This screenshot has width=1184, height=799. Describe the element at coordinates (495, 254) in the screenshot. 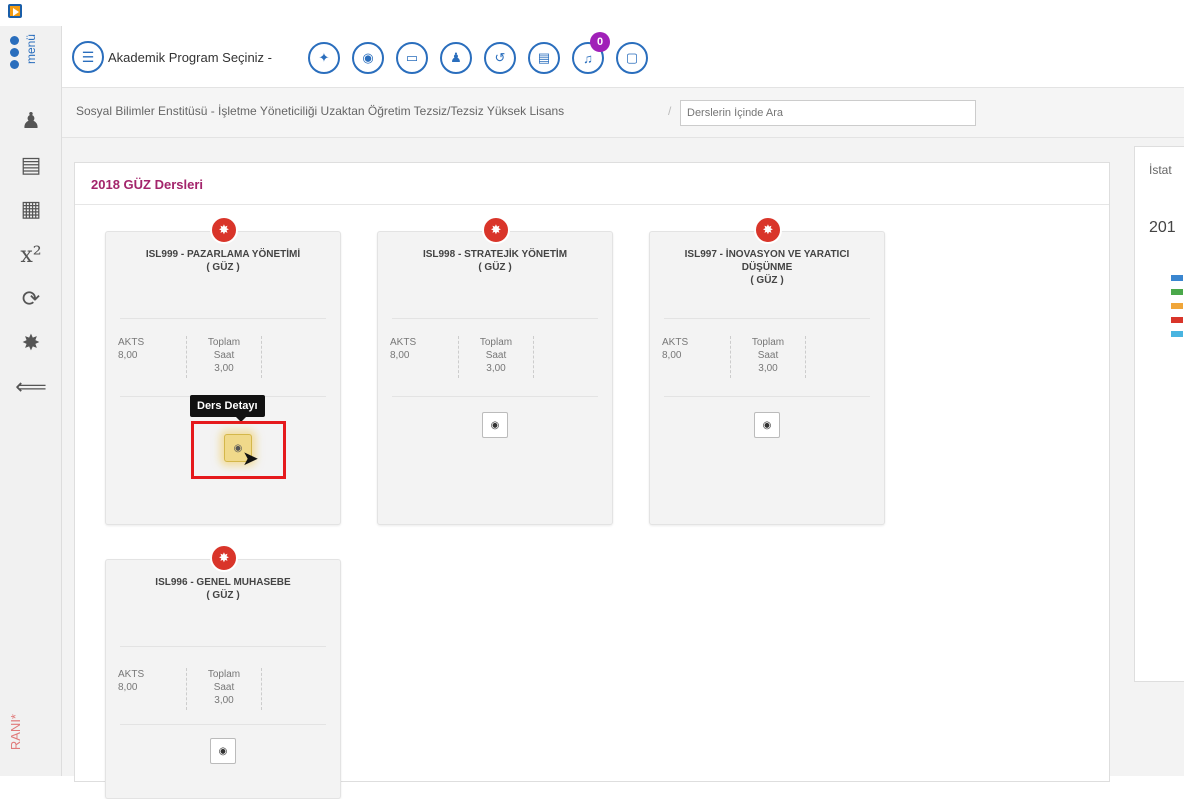

I see `course-code-name: ISL998 - STRATEJİK YÖNETİM` at that location.